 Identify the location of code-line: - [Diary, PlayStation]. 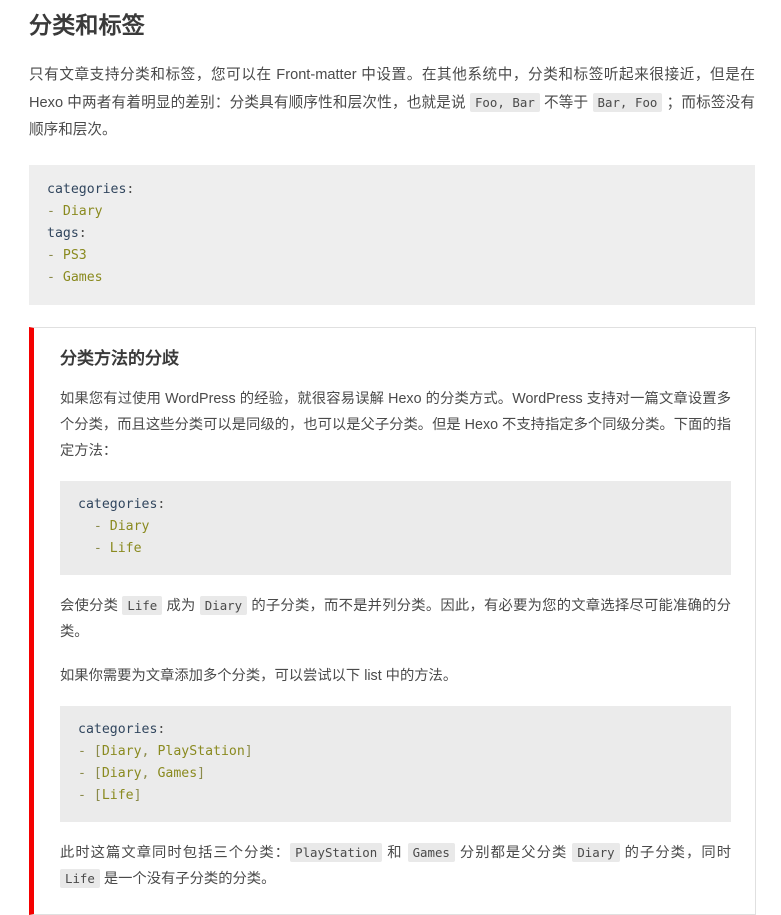
(395, 752).